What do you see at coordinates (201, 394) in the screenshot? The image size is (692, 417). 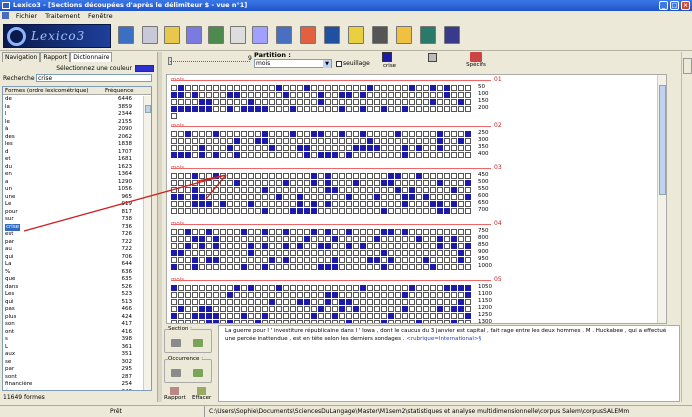 I see `effacer-button: Effacer` at bounding box center [201, 394].